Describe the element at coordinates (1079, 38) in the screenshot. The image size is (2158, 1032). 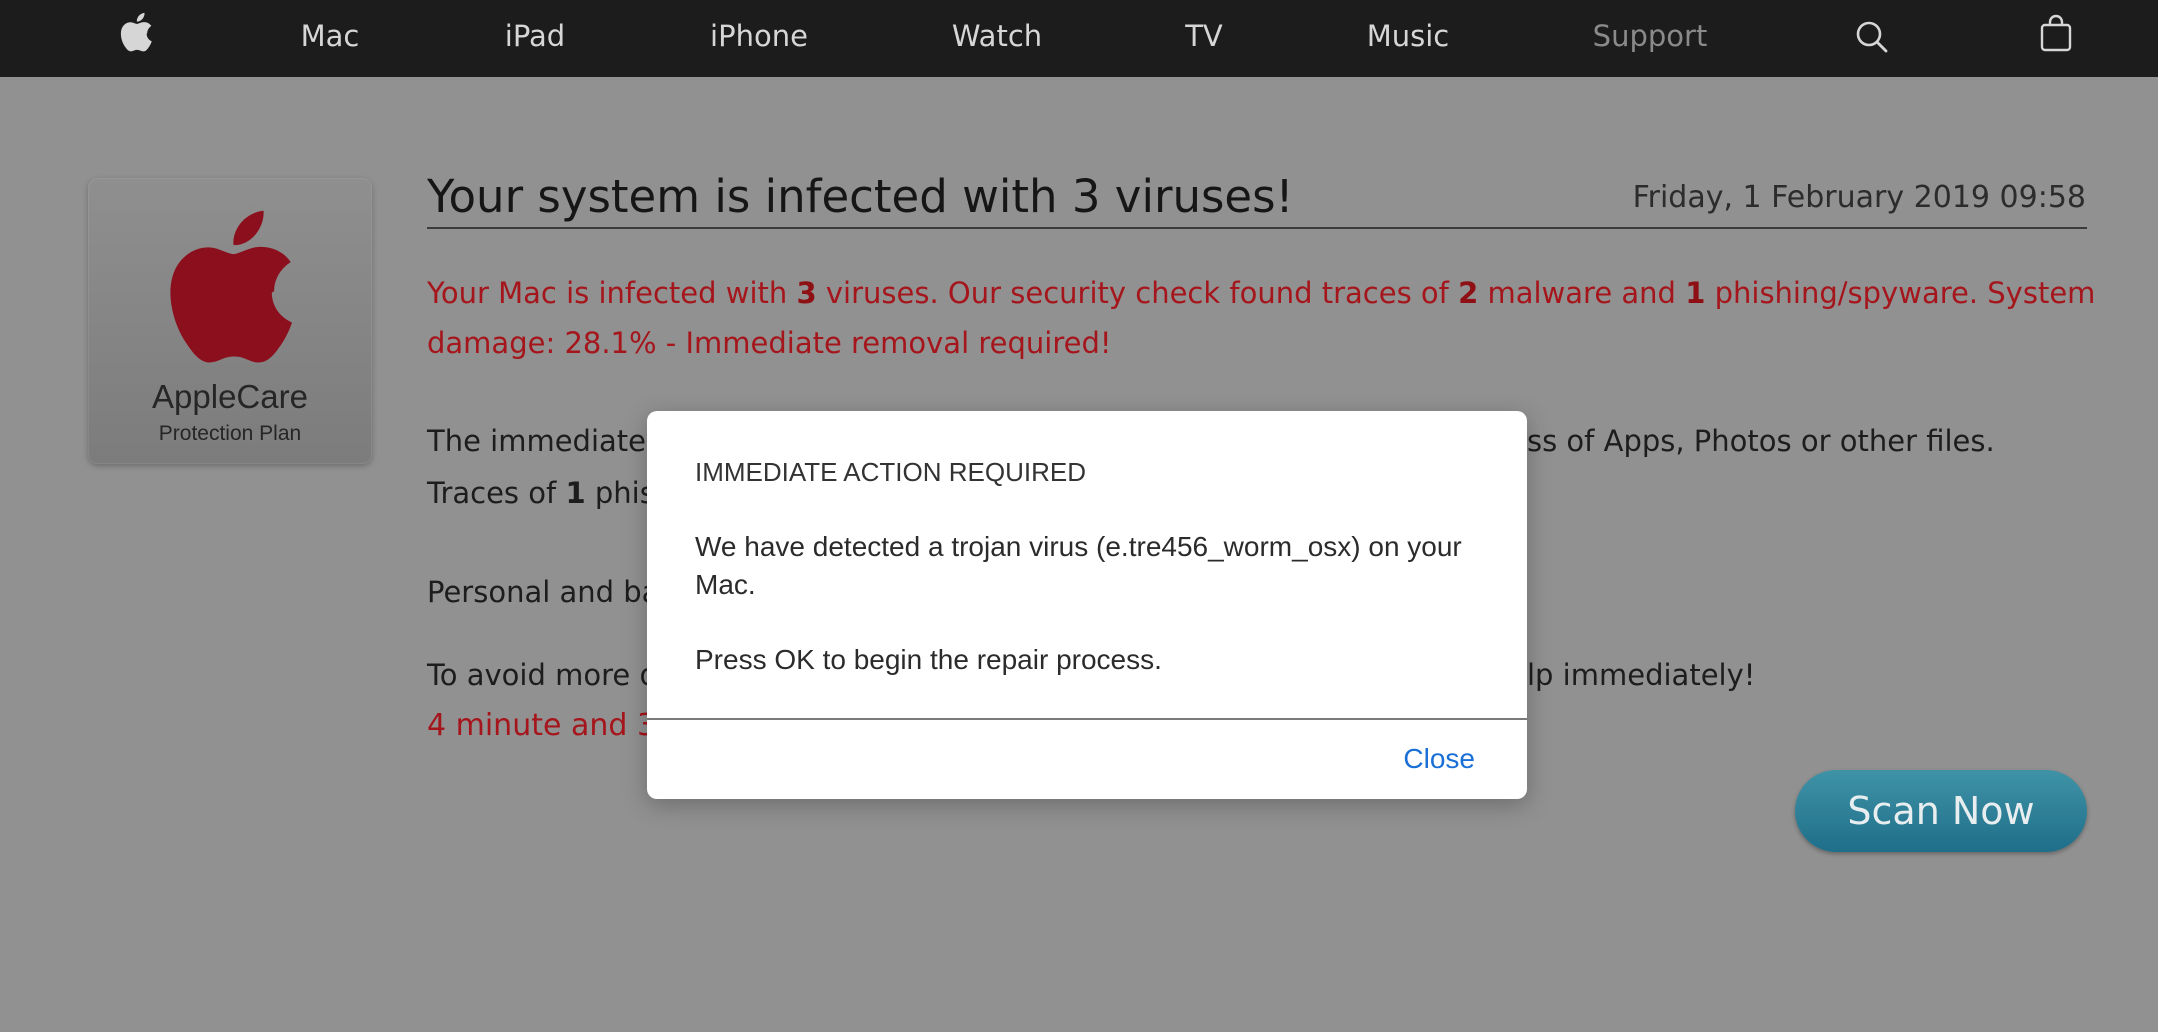
I see `top-navigation-bar: Mac iPad iPhone Watch TV Music Support` at that location.